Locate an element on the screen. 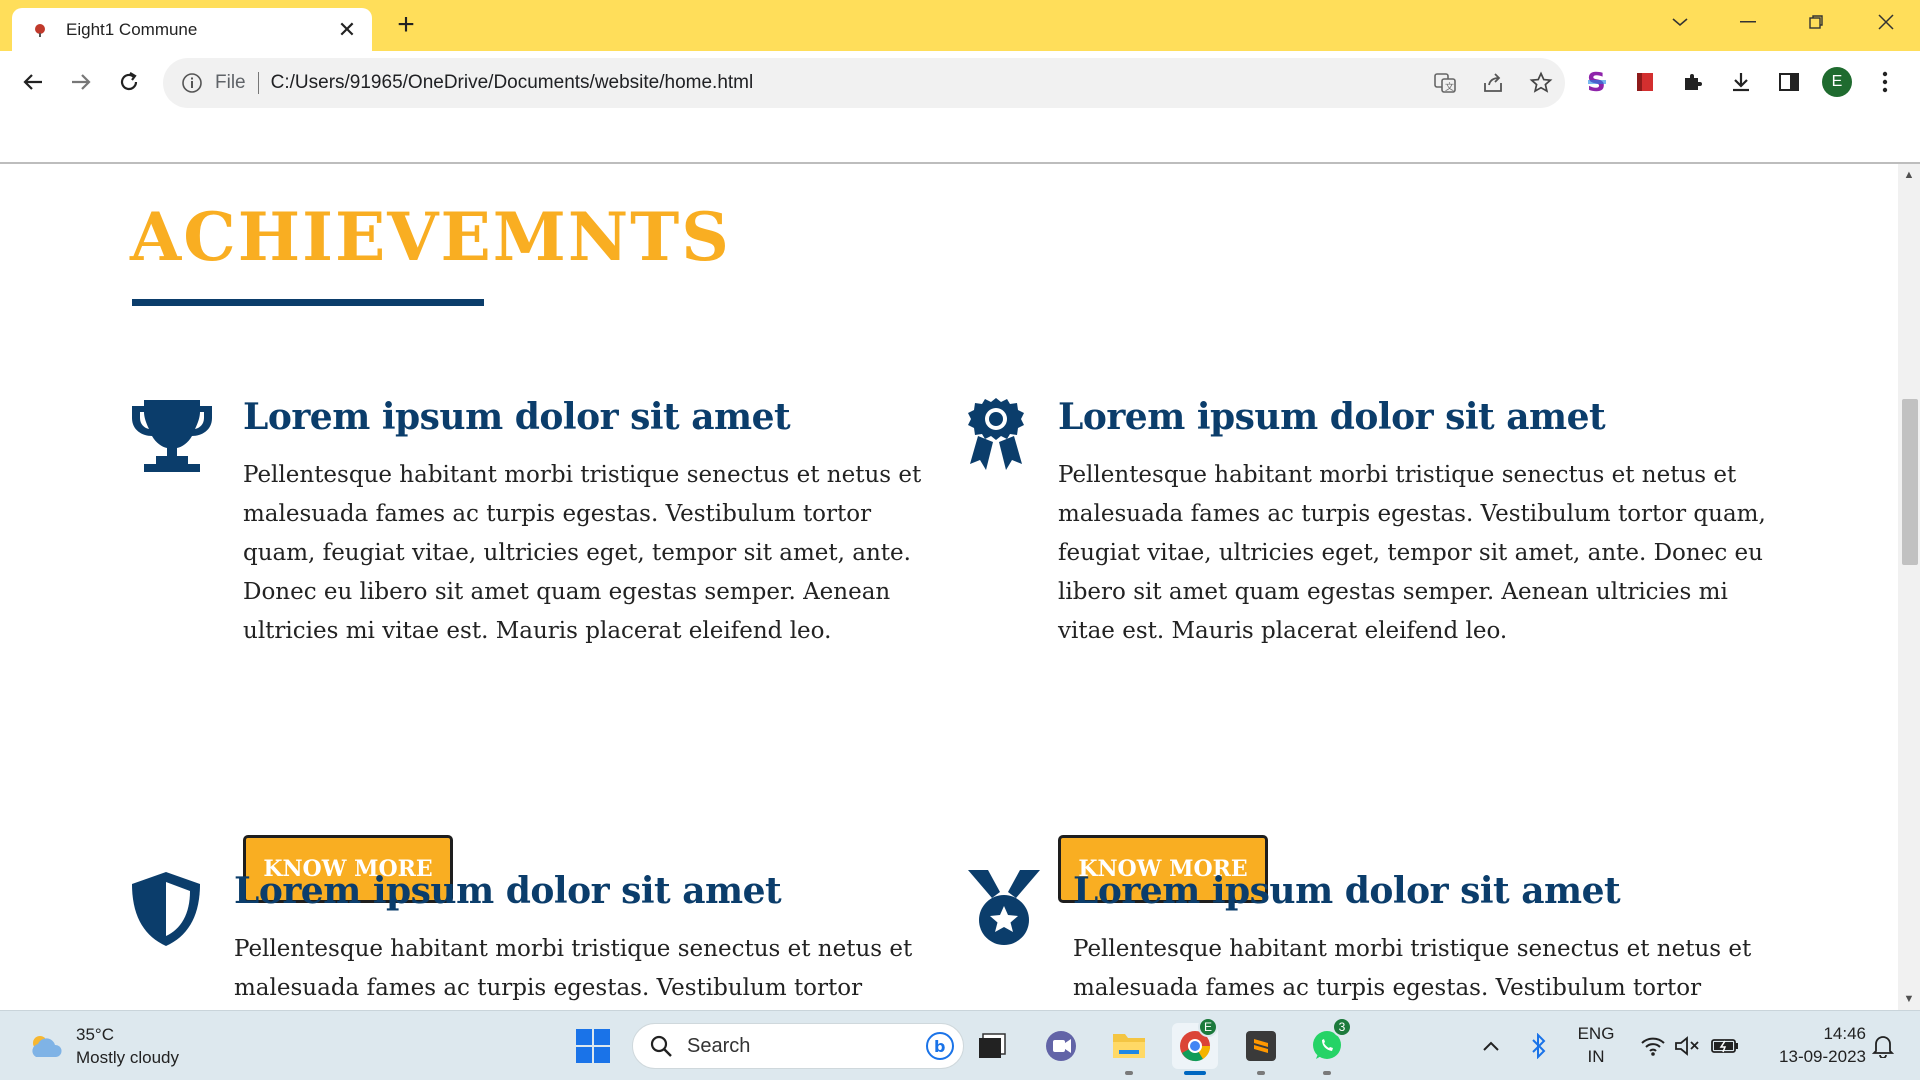  browser-tab: Eight1 Commune ✕ is located at coordinates (192, 29).